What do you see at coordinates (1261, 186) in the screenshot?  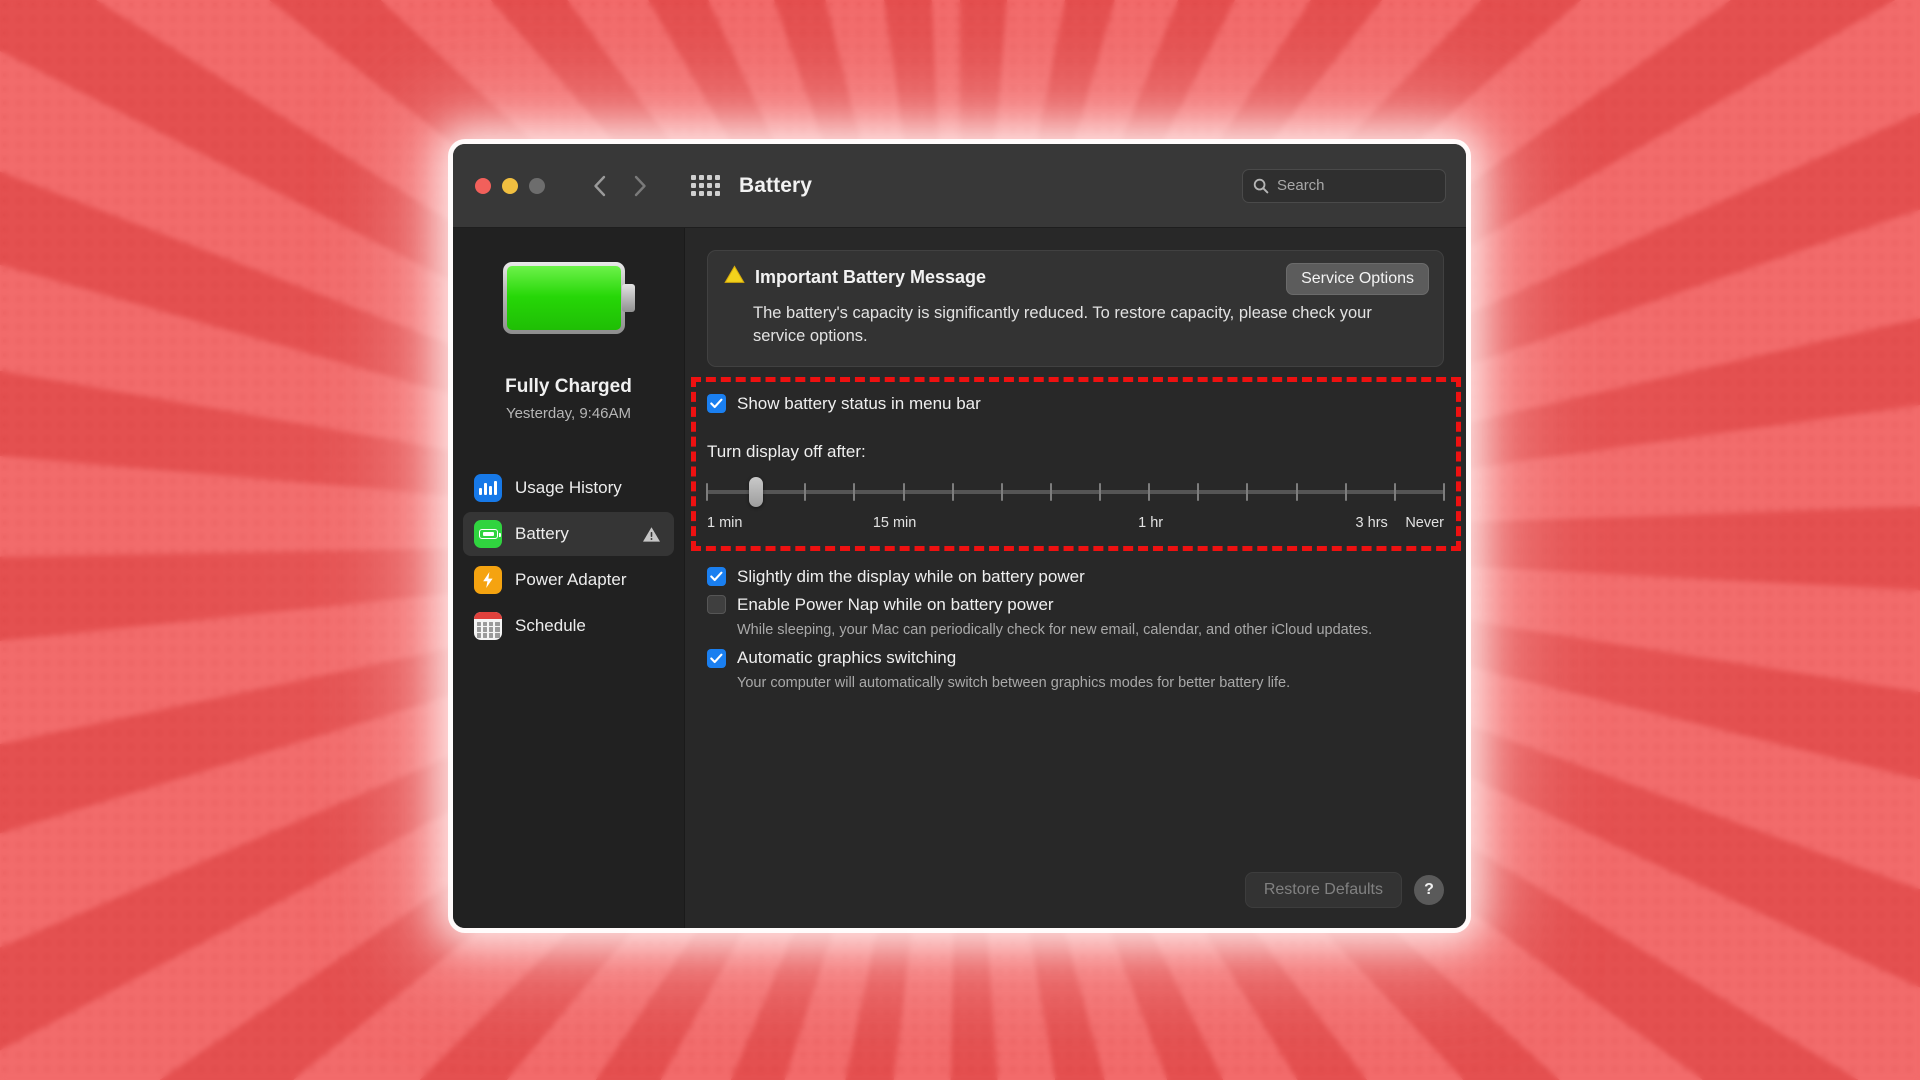 I see `search-icon` at bounding box center [1261, 186].